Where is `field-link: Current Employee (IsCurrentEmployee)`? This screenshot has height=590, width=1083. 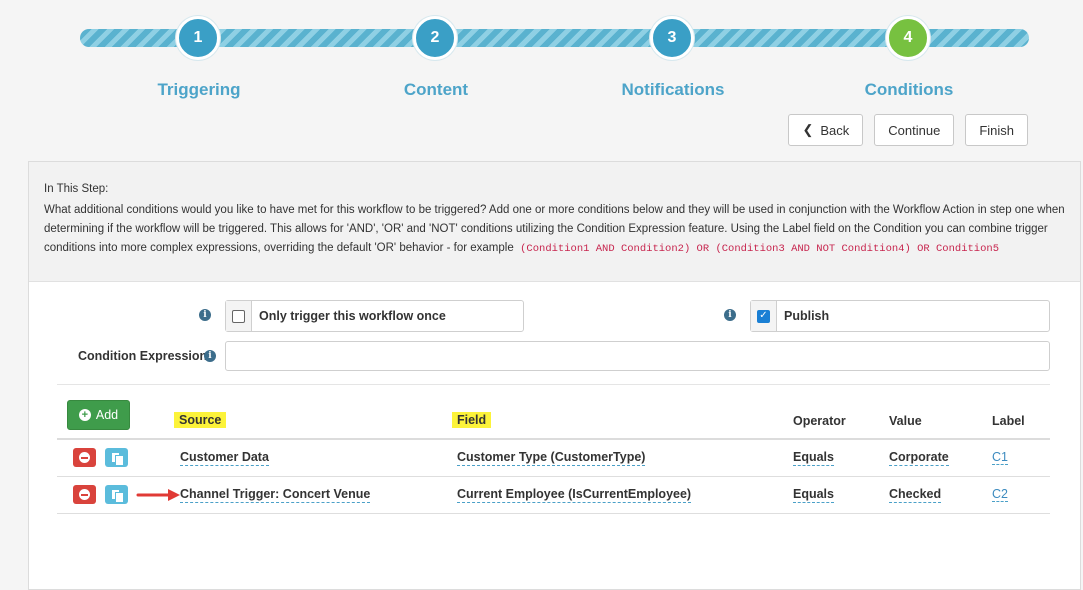
field-link: Current Employee (IsCurrentEmployee) is located at coordinates (574, 495).